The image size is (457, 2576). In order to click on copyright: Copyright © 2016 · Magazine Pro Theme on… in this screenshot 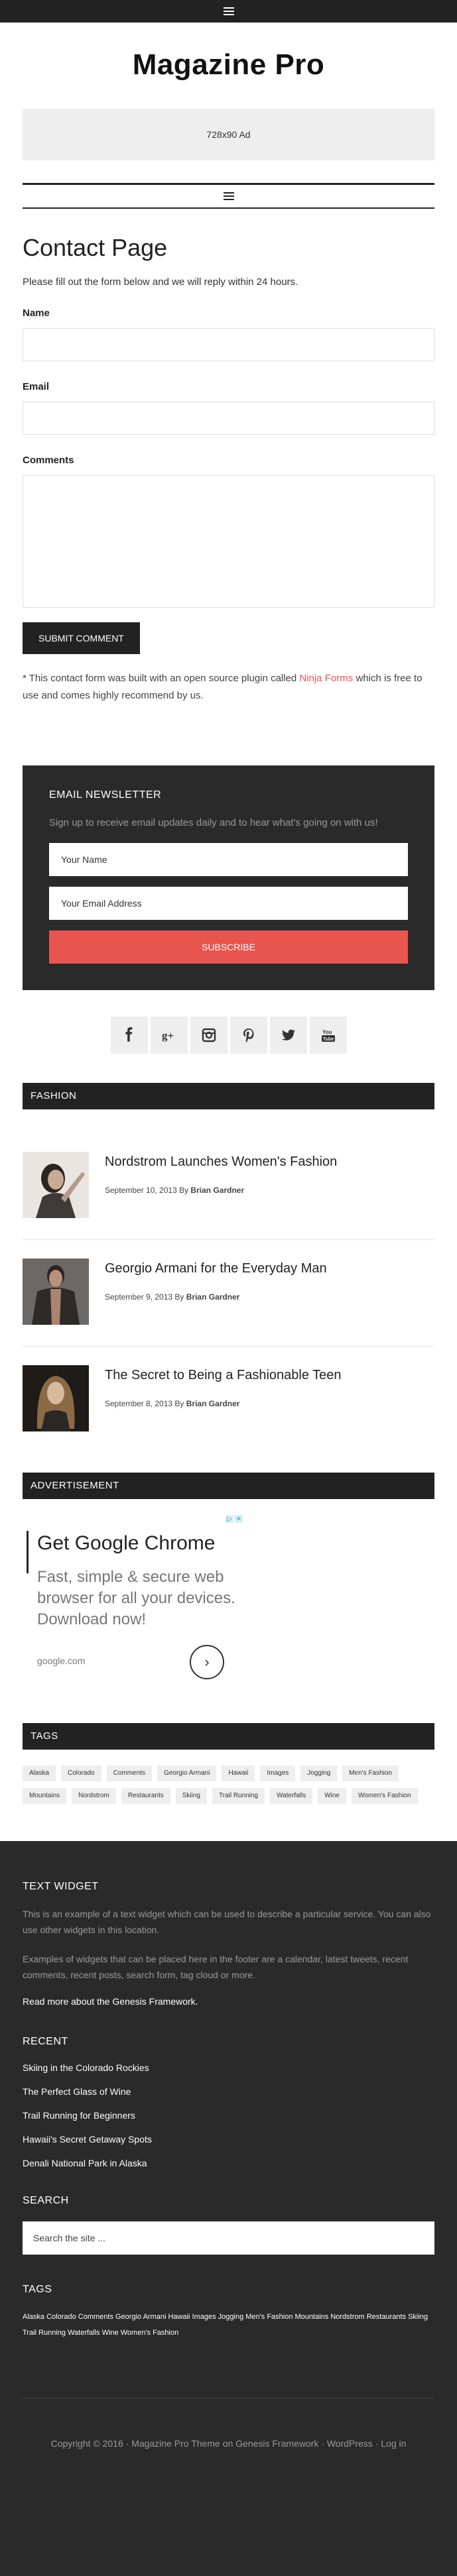, I will do `click(228, 2443)`.